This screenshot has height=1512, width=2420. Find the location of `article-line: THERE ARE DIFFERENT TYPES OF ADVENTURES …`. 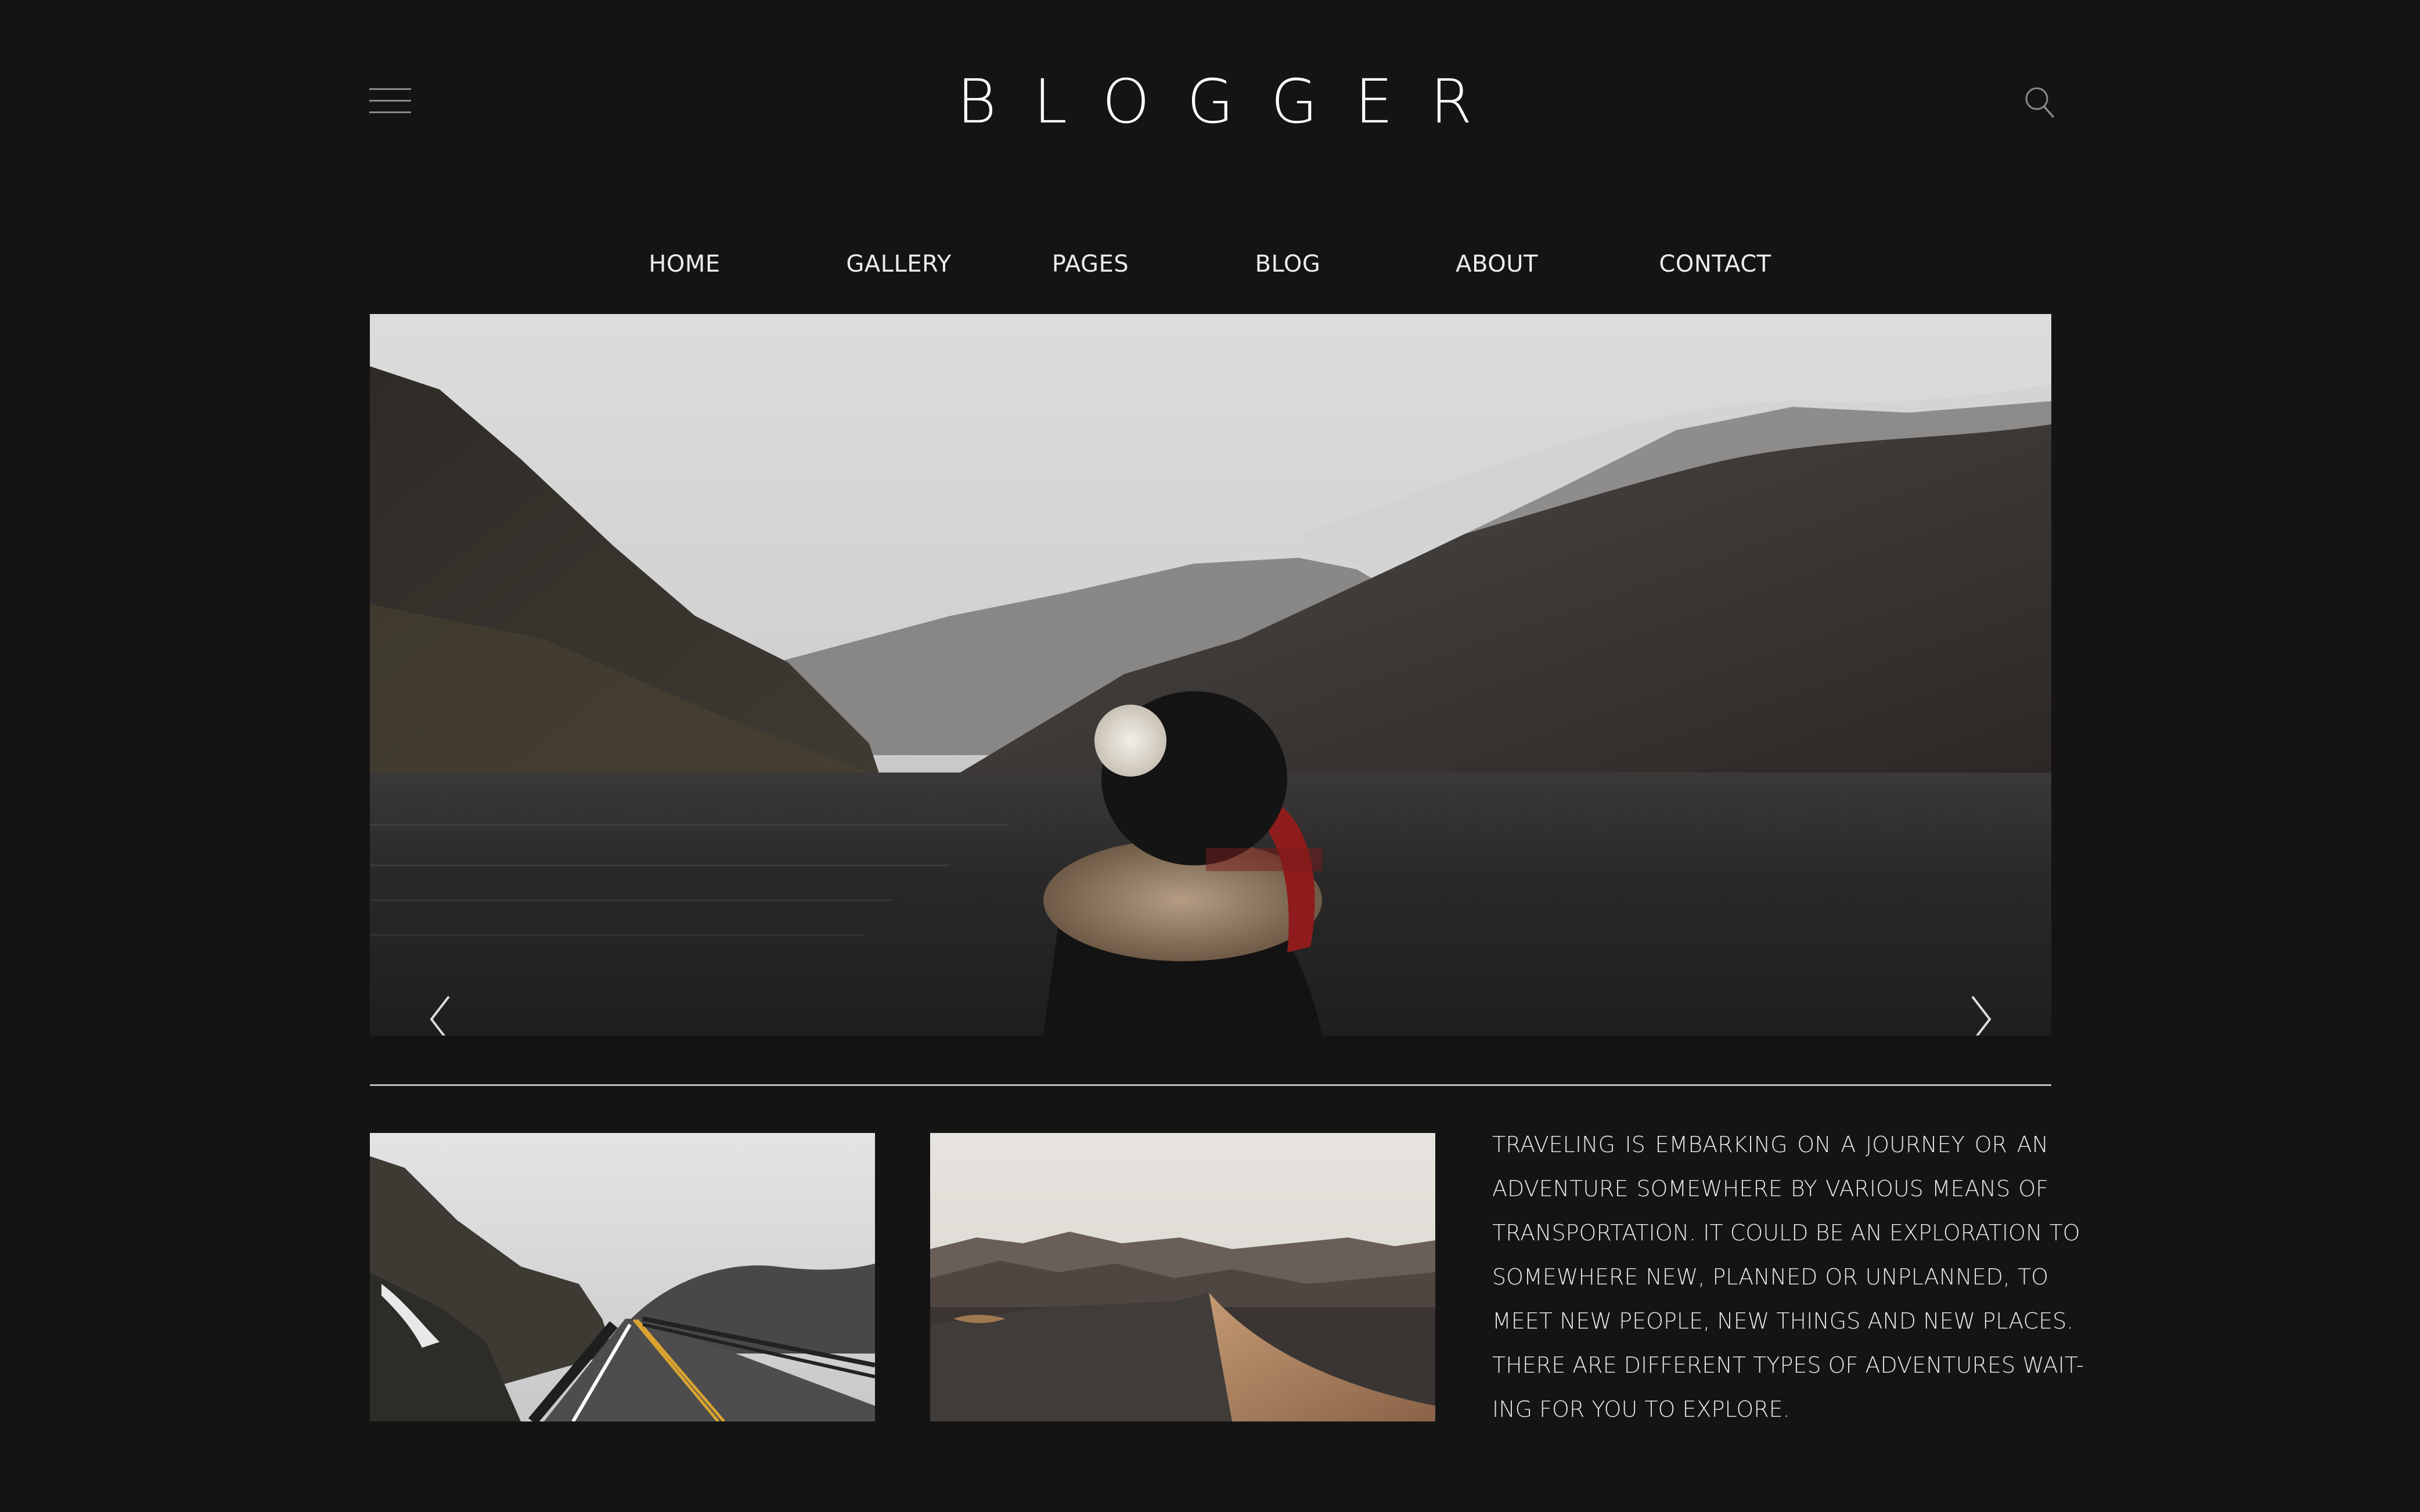

article-line: THERE ARE DIFFERENT TYPES OF ADVENTURES … is located at coordinates (1788, 1365).